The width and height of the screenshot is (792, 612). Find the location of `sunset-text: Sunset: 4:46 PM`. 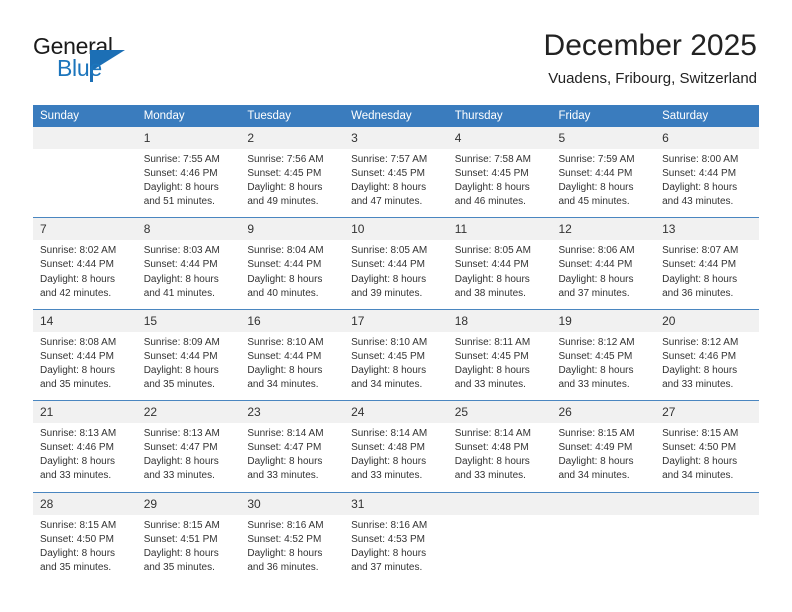

sunset-text: Sunset: 4:46 PM is located at coordinates (180, 174).